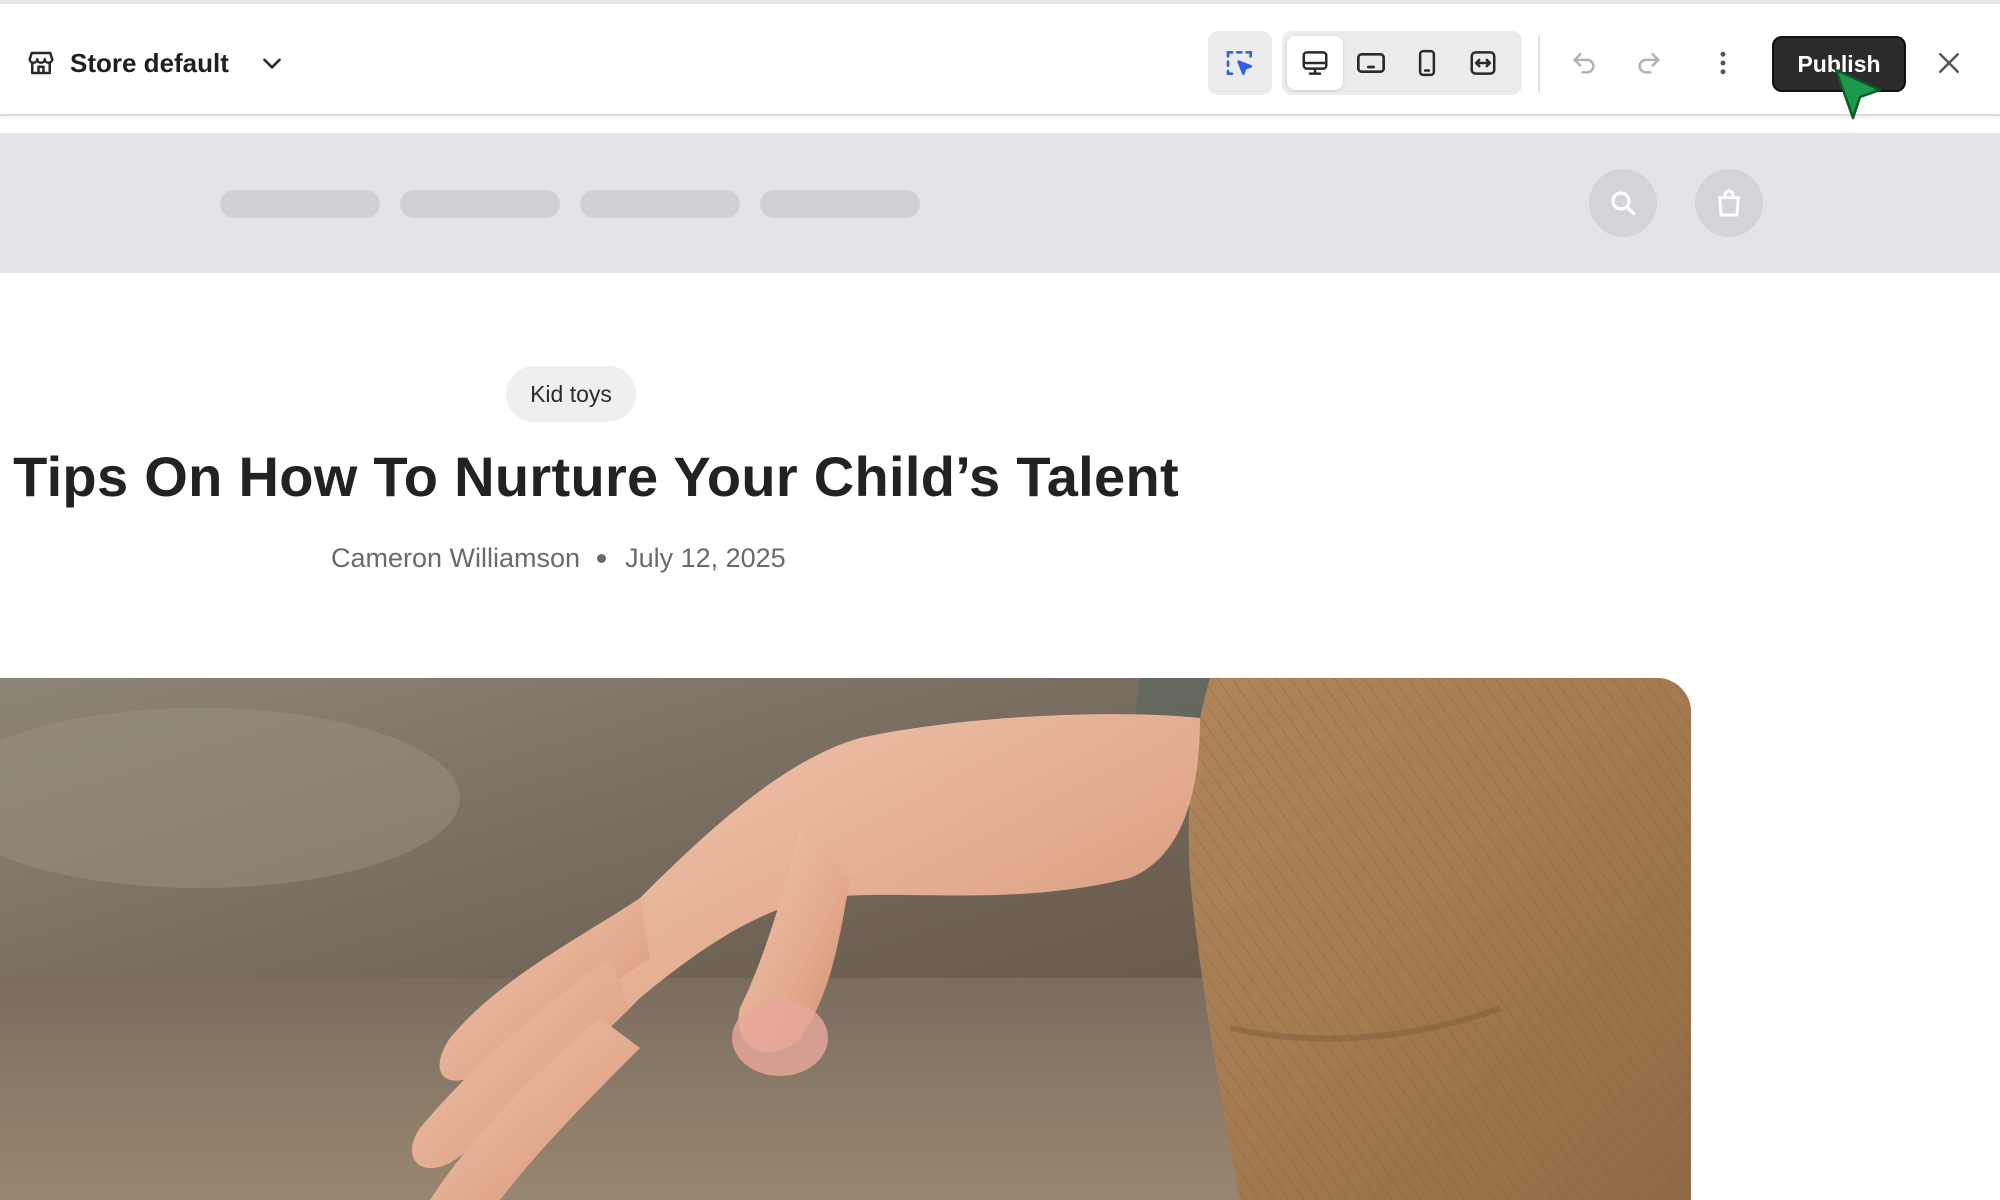 The width and height of the screenshot is (2000, 1200). I want to click on store-search-button, so click(1623, 203).